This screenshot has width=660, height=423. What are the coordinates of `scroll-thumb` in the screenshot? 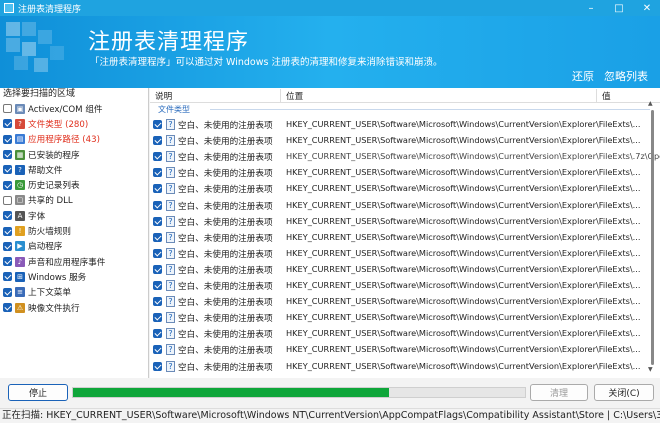 It's located at (652, 237).